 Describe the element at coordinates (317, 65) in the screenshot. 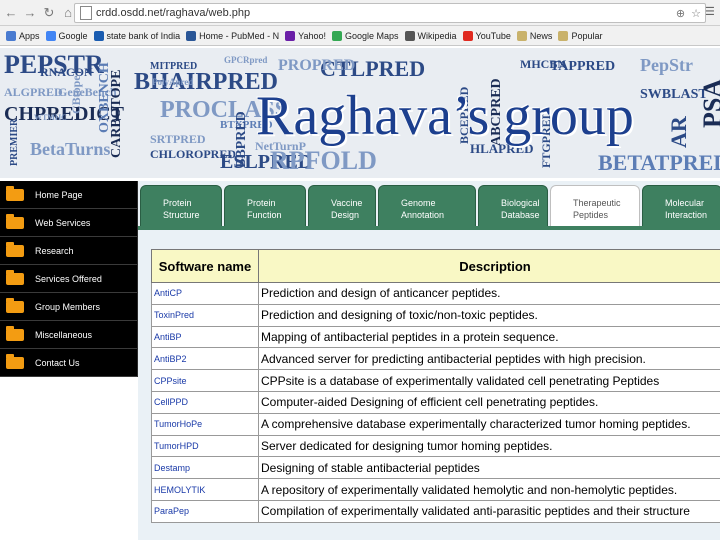

I see `banner-word: PROPRED` at that location.